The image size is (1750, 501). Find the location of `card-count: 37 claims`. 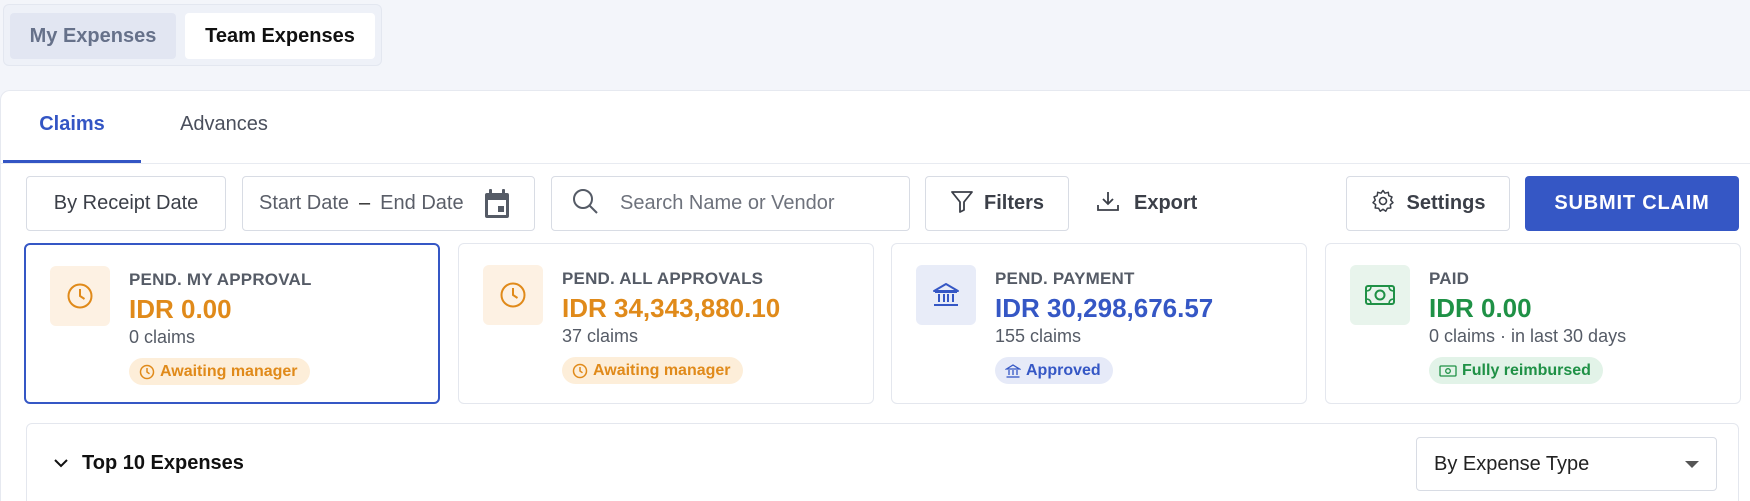

card-count: 37 claims is located at coordinates (600, 336).